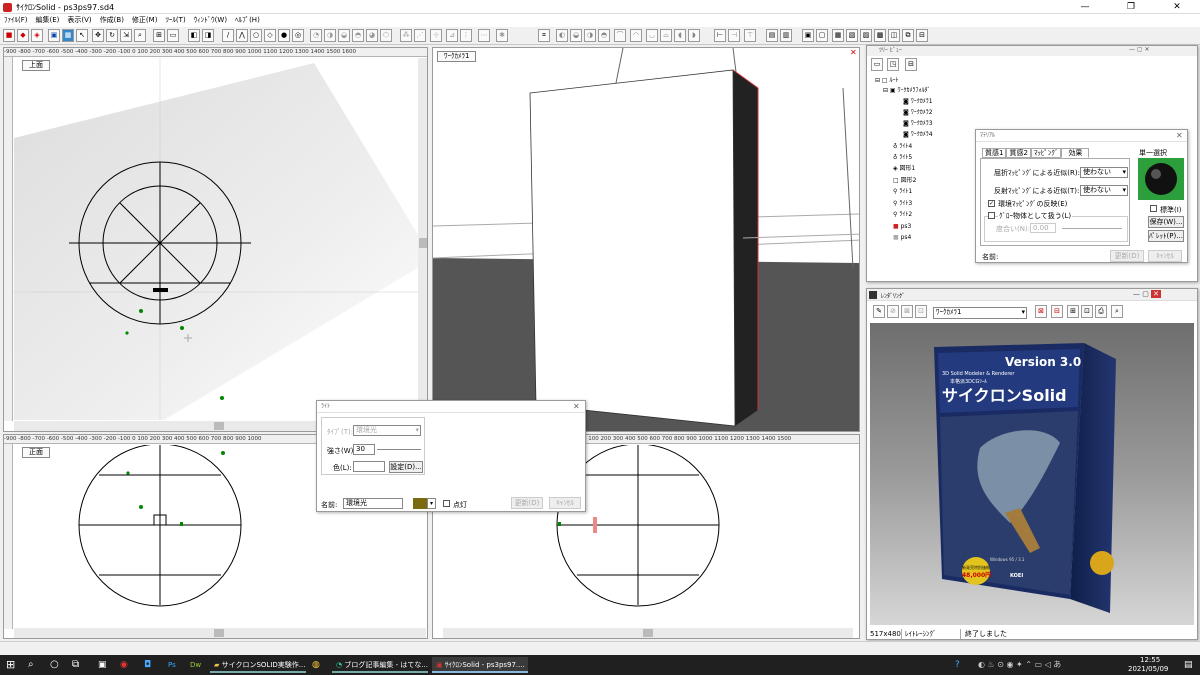  I want to click on shape-icon: ◖, so click(680, 35).